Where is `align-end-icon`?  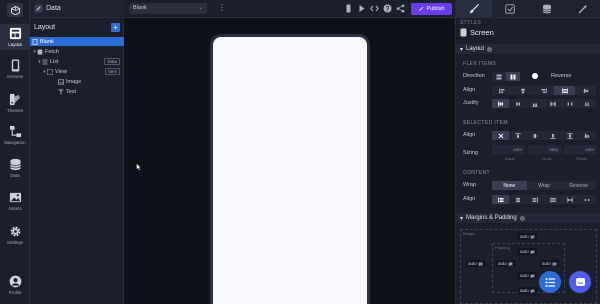 align-end-icon is located at coordinates (544, 90).